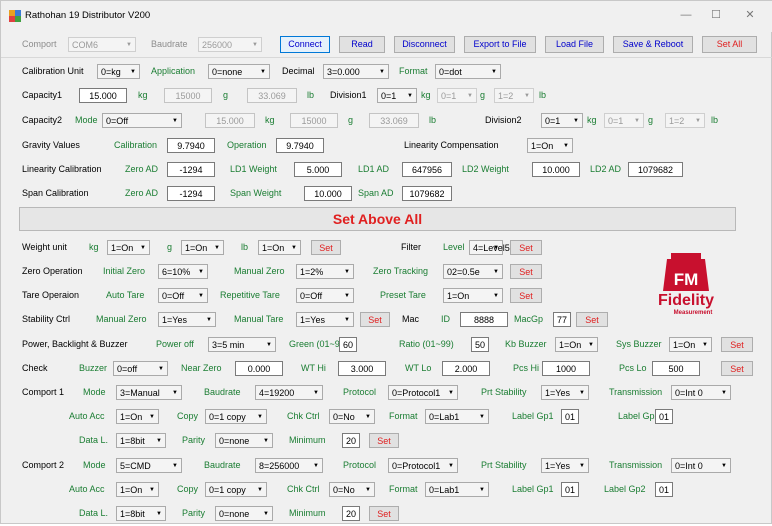 This screenshot has height=526, width=772. Describe the element at coordinates (686, 15) in the screenshot. I see `minimize-button: —` at that location.